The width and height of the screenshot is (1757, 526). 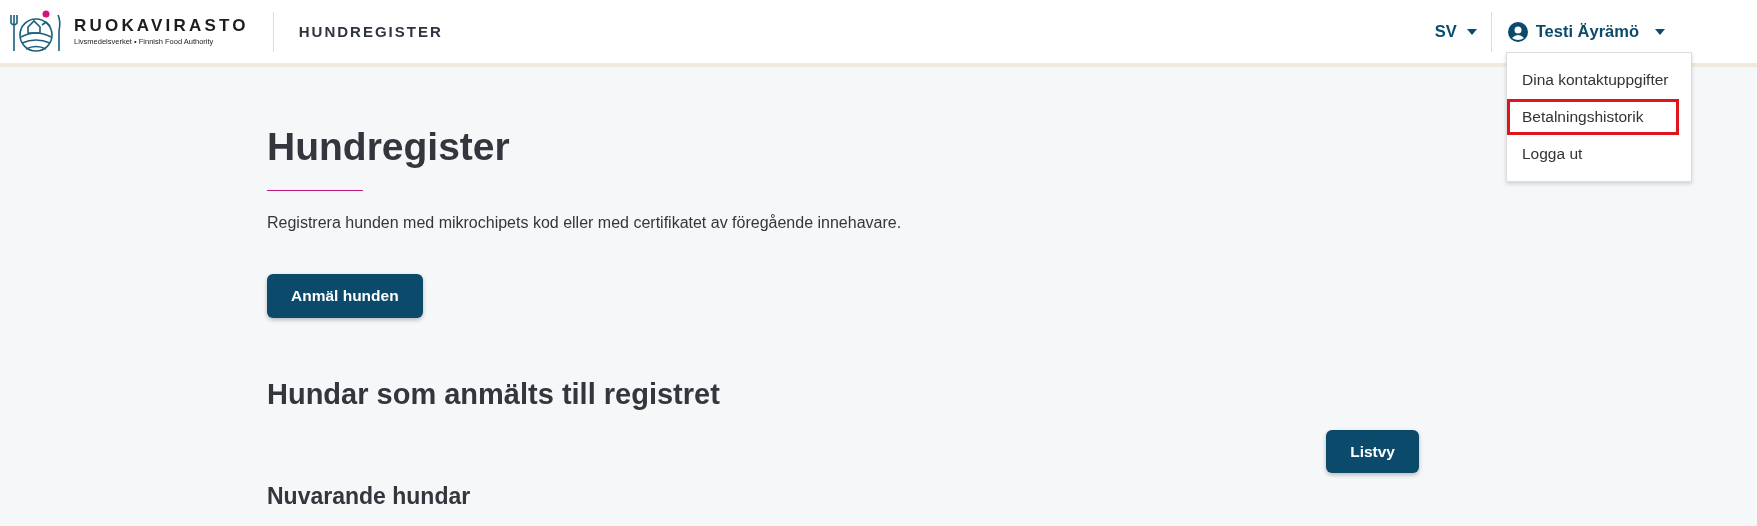 I want to click on subsection-title: Nuvarande hundar, so click(x=369, y=496).